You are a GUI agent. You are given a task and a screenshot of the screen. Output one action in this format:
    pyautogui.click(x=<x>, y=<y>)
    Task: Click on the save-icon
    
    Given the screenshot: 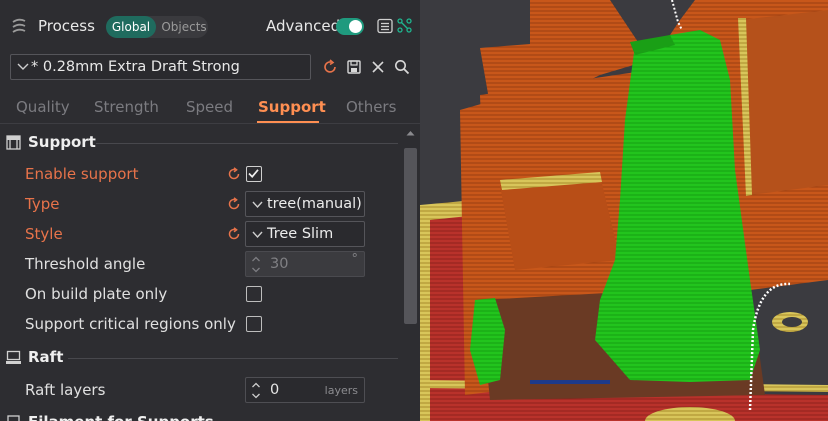 What is the action you would take?
    pyautogui.click(x=354, y=67)
    